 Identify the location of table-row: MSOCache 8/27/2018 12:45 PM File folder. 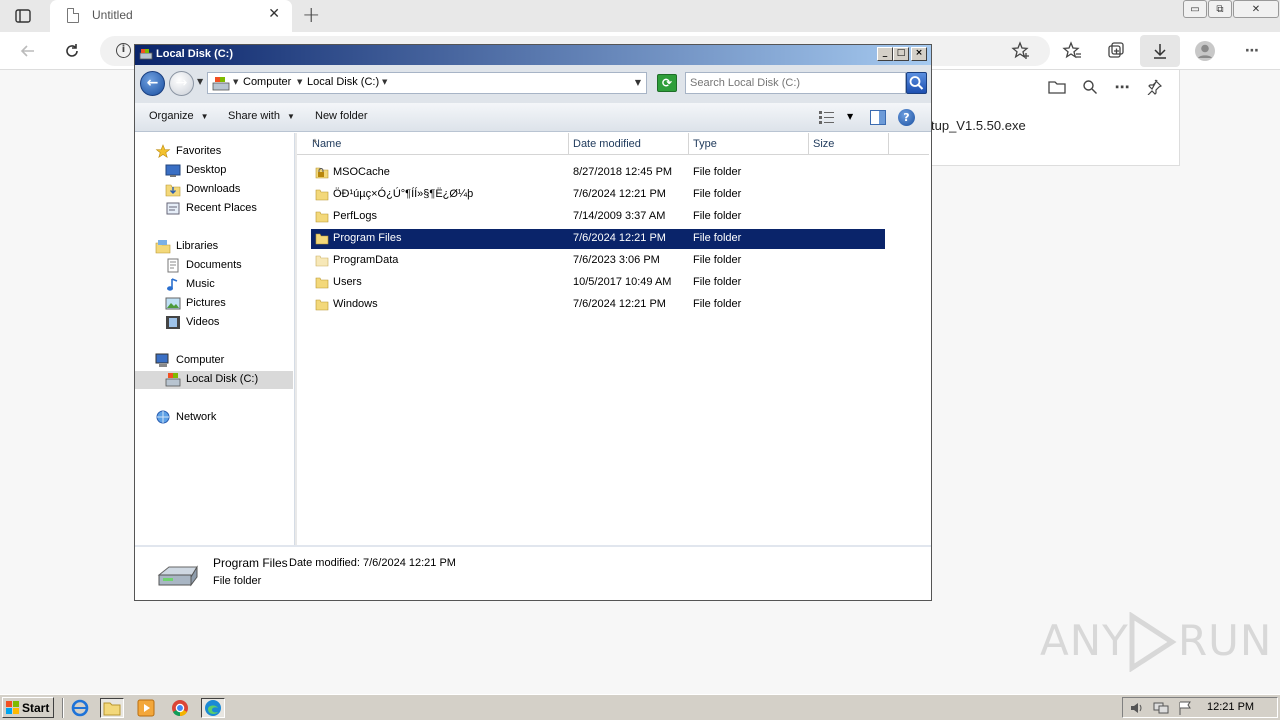
(598, 173).